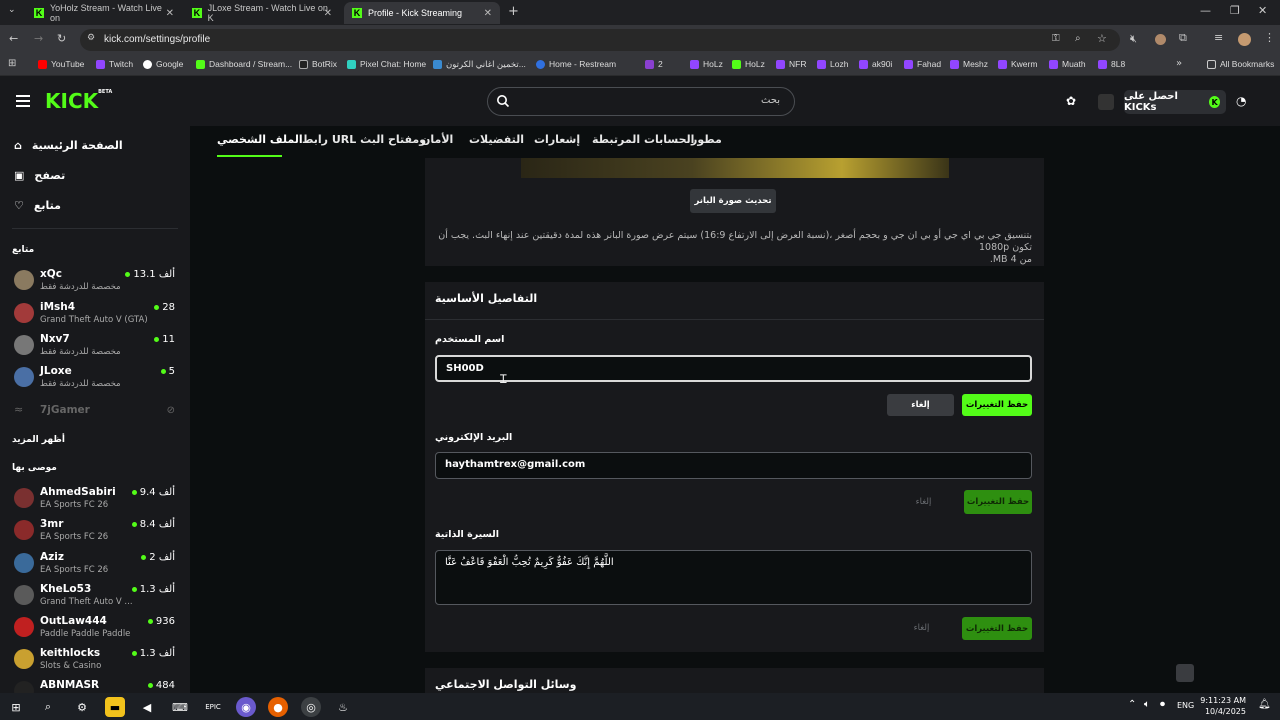  I want to click on bookmark-twitch: Twitch, so click(114, 64).